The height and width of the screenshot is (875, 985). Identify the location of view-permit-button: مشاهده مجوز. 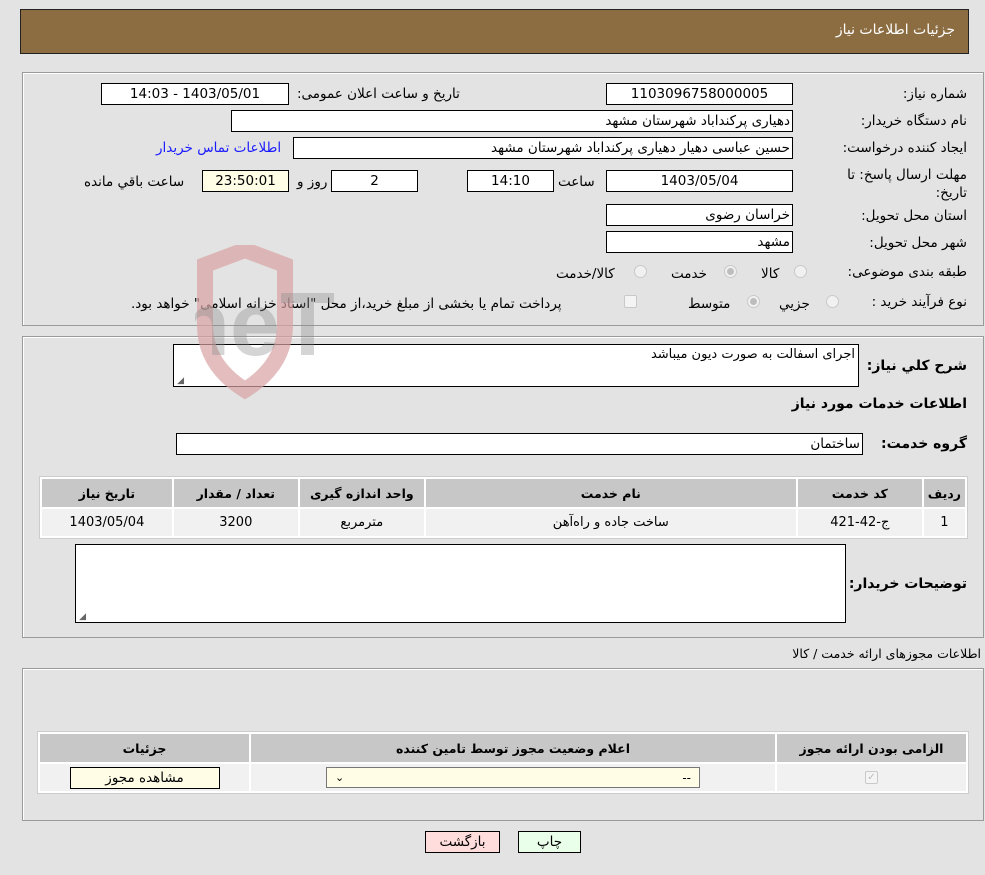
(144, 777).